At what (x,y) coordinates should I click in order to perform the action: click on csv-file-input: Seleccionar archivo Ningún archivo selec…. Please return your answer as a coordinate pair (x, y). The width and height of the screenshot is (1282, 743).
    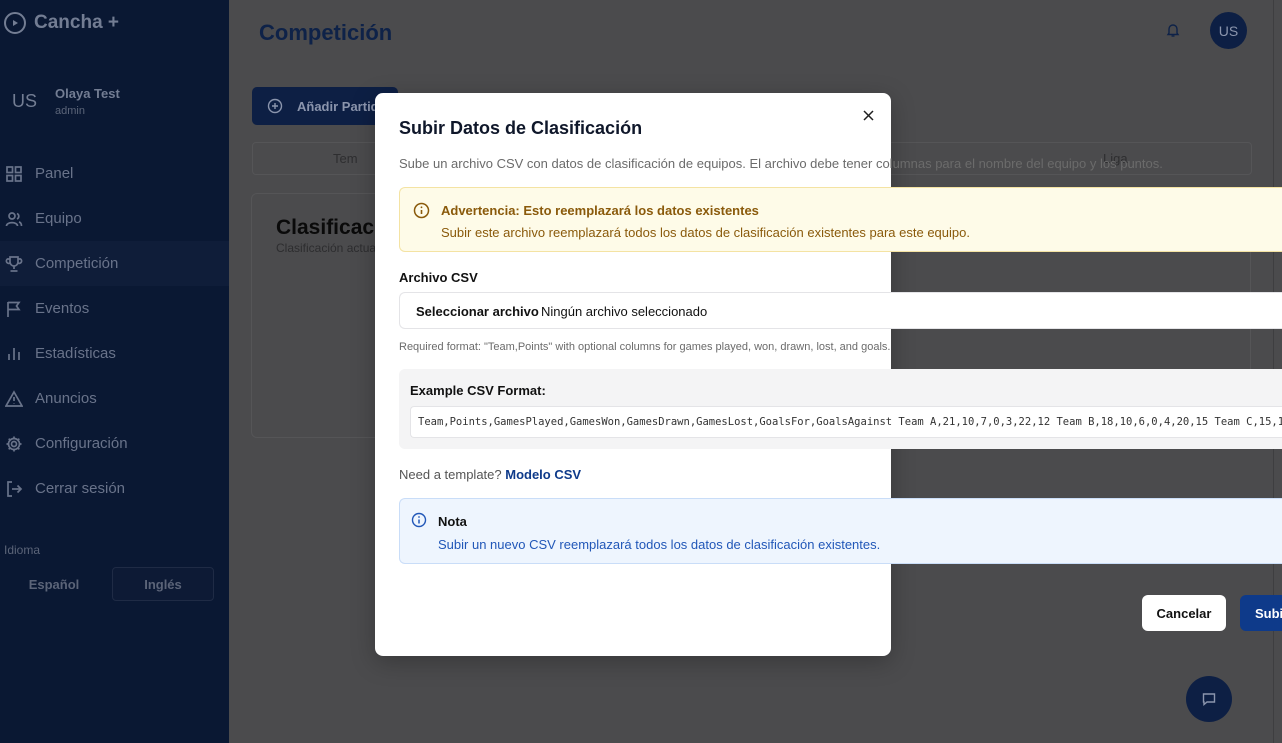
    Looking at the image, I should click on (840, 310).